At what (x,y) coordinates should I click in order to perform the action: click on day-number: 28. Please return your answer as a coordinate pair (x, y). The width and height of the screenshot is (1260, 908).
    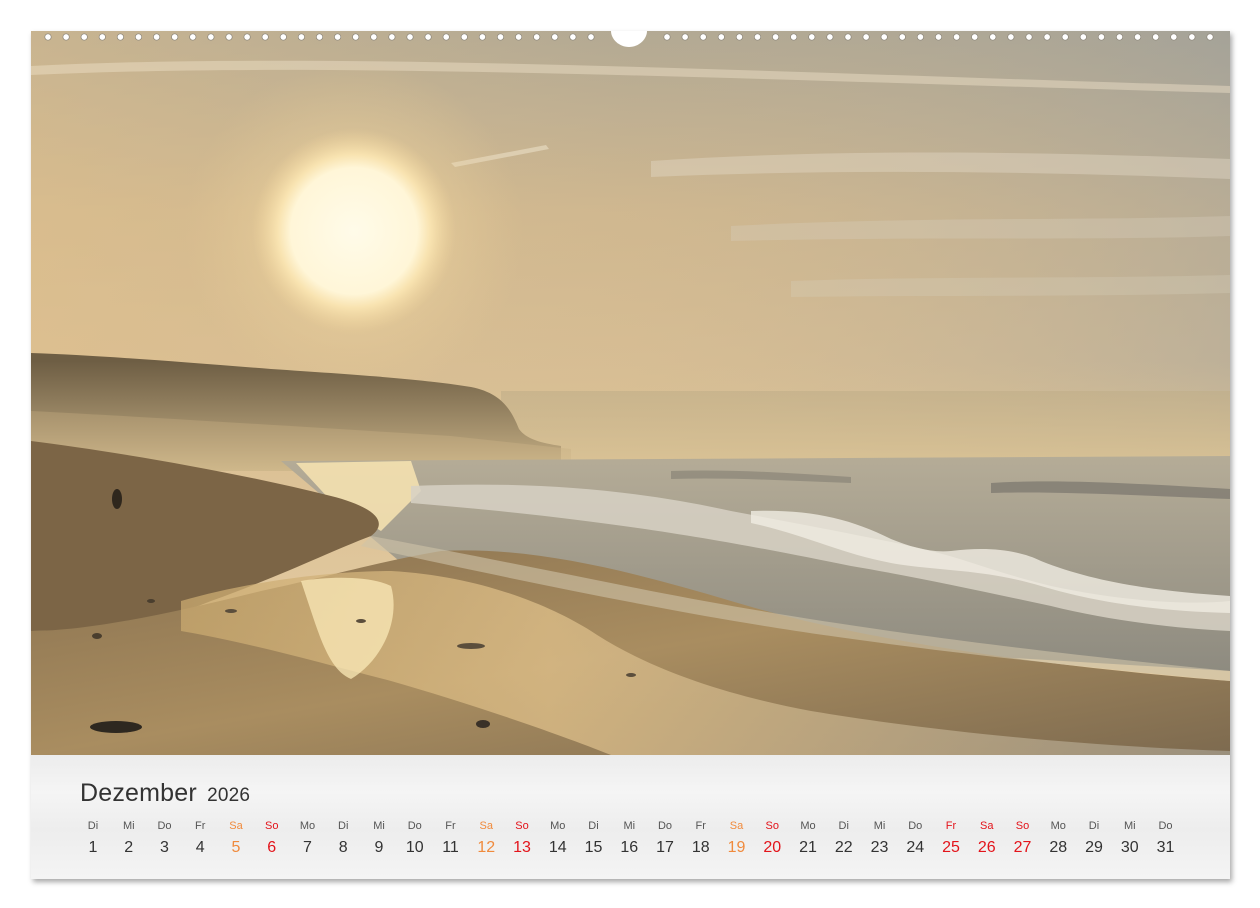
    Looking at the image, I should click on (1058, 847).